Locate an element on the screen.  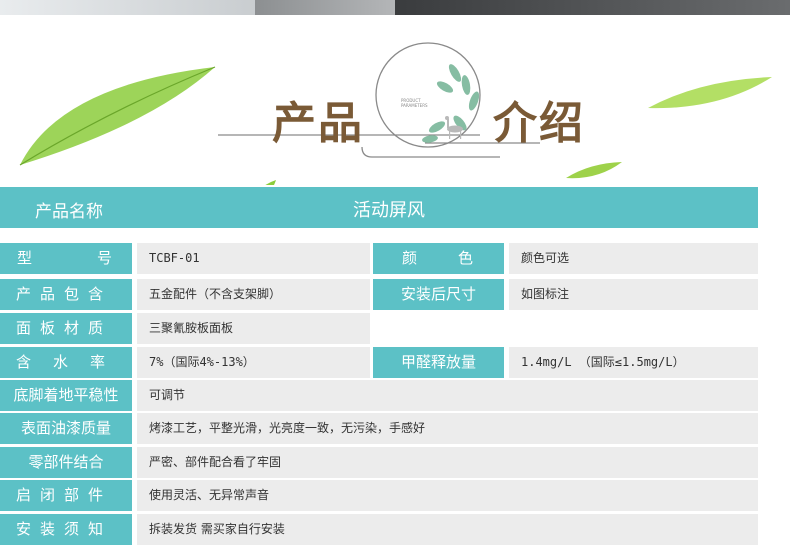
color-label-char: 颜 is located at coordinates (410, 258).